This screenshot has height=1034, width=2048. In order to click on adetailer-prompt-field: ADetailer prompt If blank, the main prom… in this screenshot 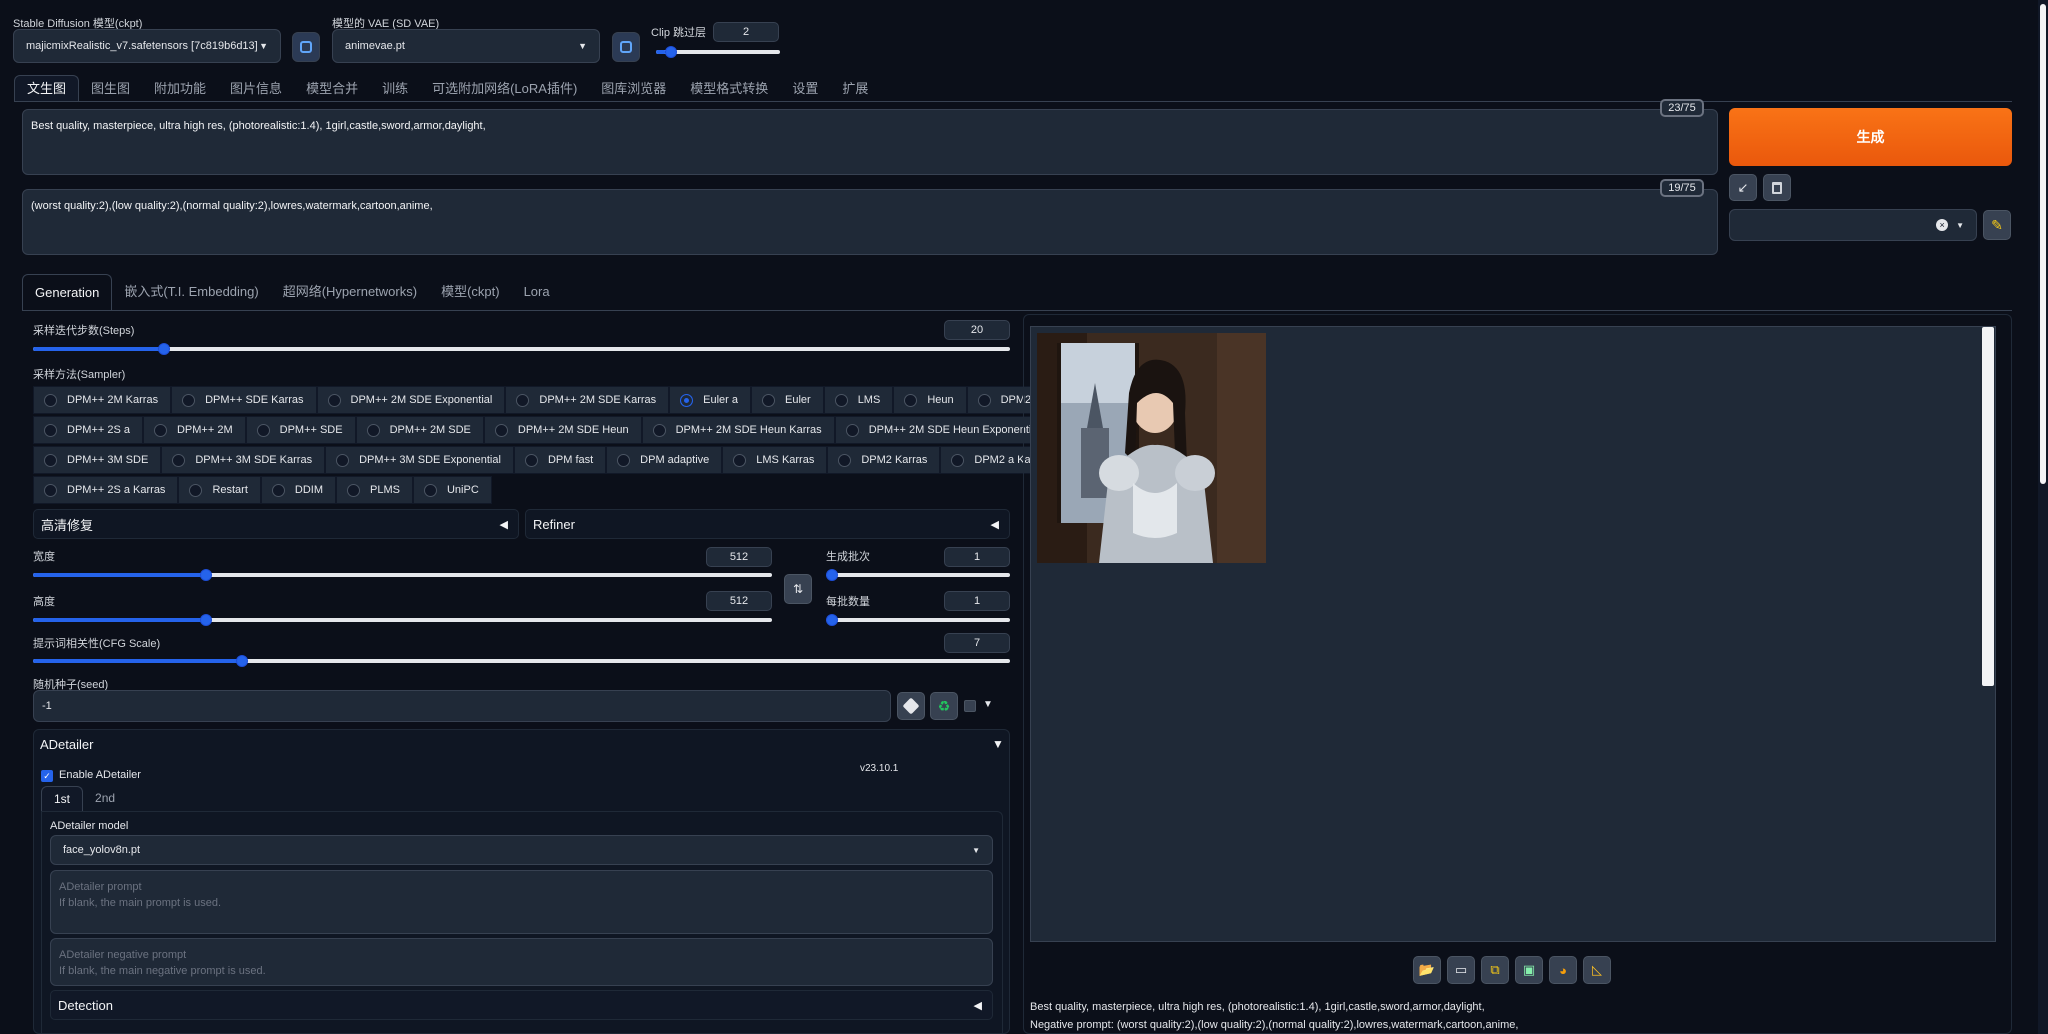, I will do `click(521, 902)`.